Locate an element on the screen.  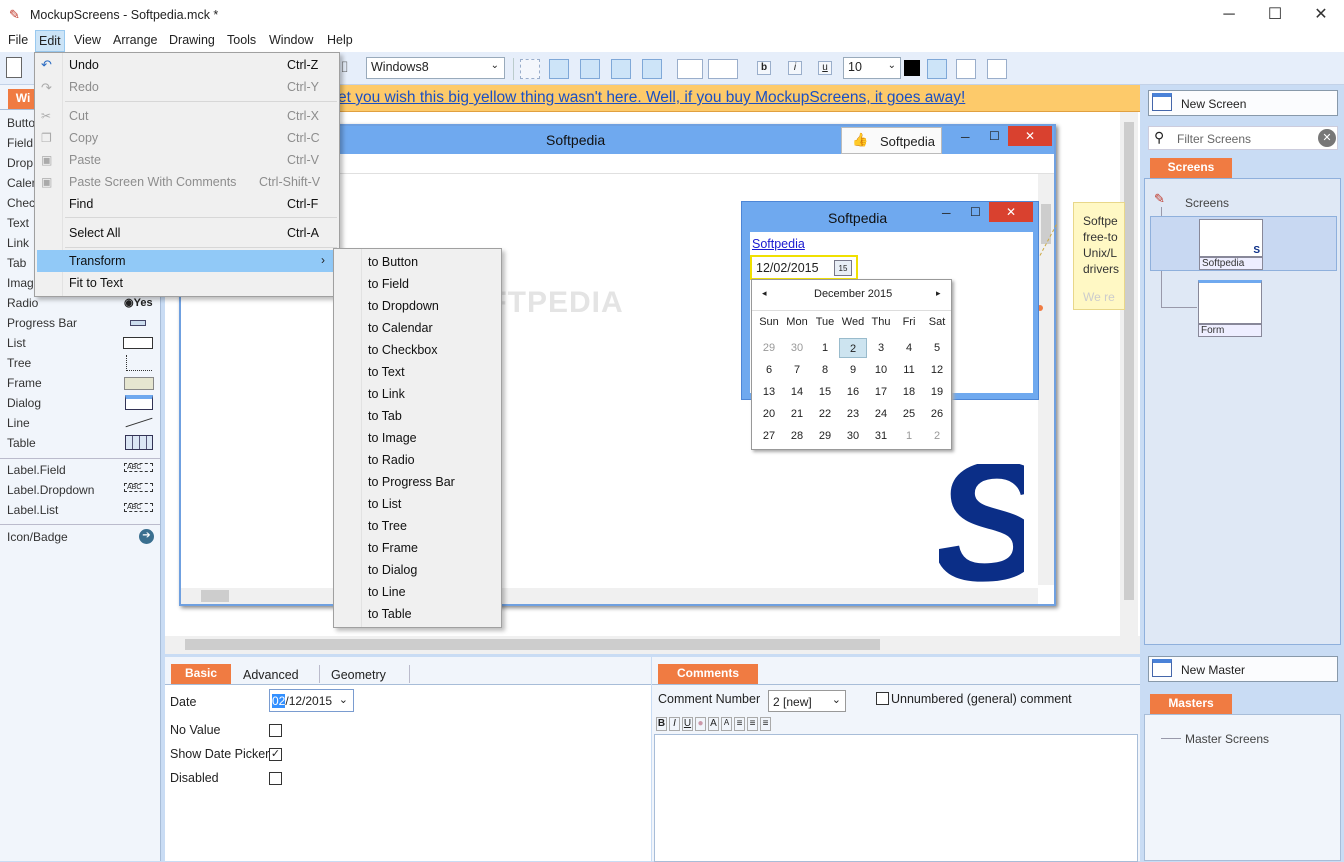
sticky-note: Softpe free-to Unix/L drivers We re is located at coordinates (1099, 256).